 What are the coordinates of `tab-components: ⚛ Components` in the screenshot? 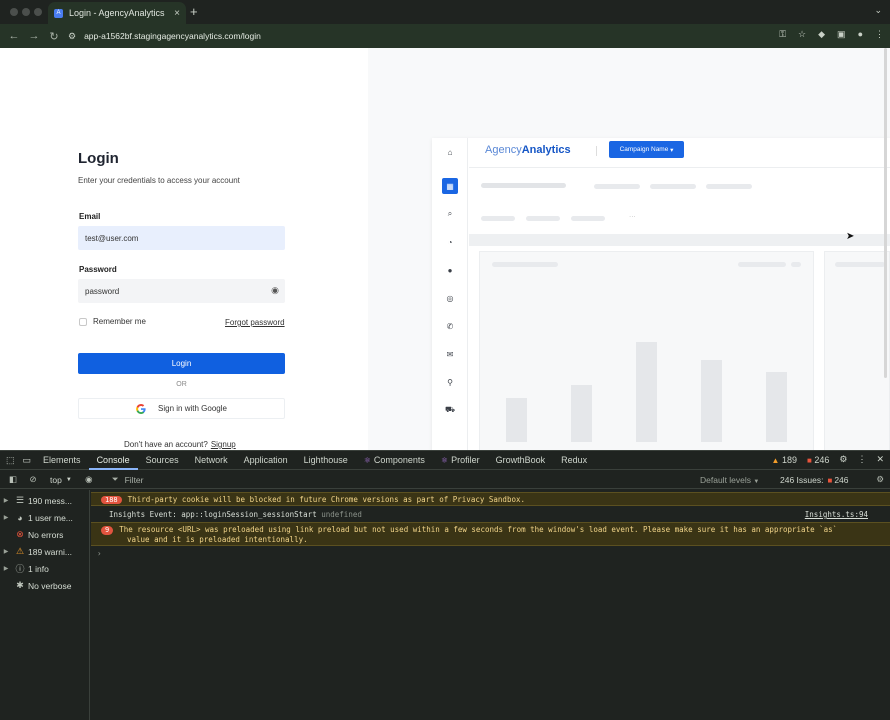 It's located at (394, 460).